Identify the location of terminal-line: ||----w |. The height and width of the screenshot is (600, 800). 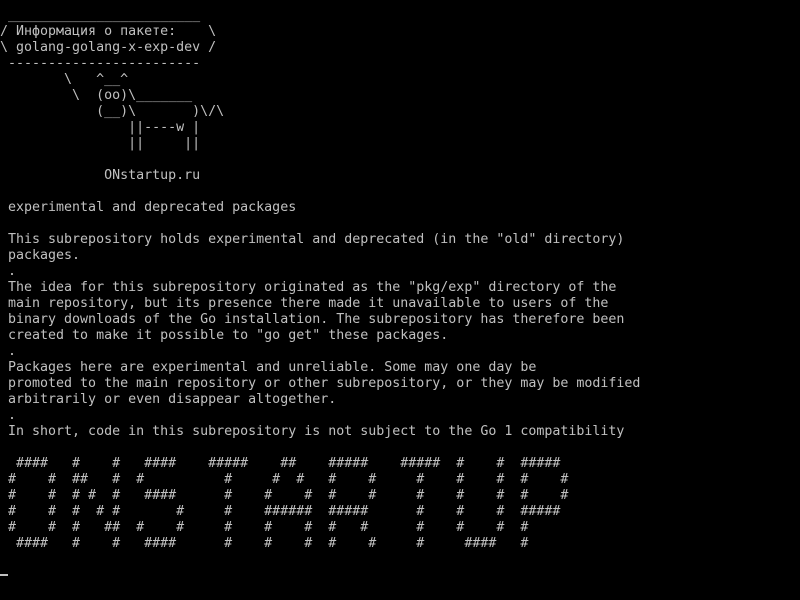
(100, 127).